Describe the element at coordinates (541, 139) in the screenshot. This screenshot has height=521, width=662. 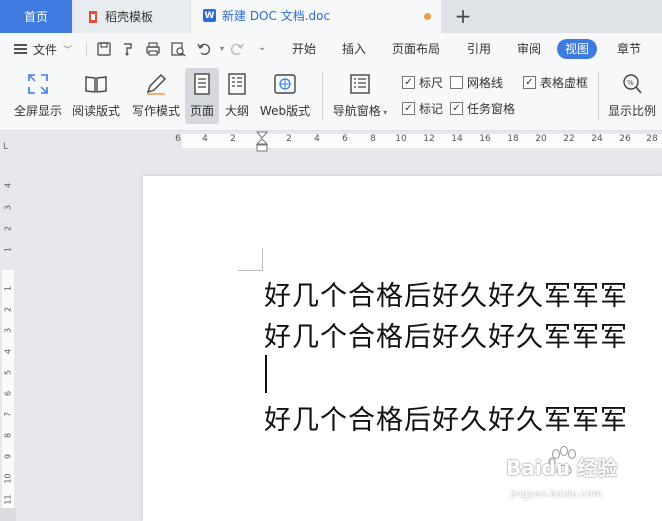
I see `ruler-tick: 20` at that location.